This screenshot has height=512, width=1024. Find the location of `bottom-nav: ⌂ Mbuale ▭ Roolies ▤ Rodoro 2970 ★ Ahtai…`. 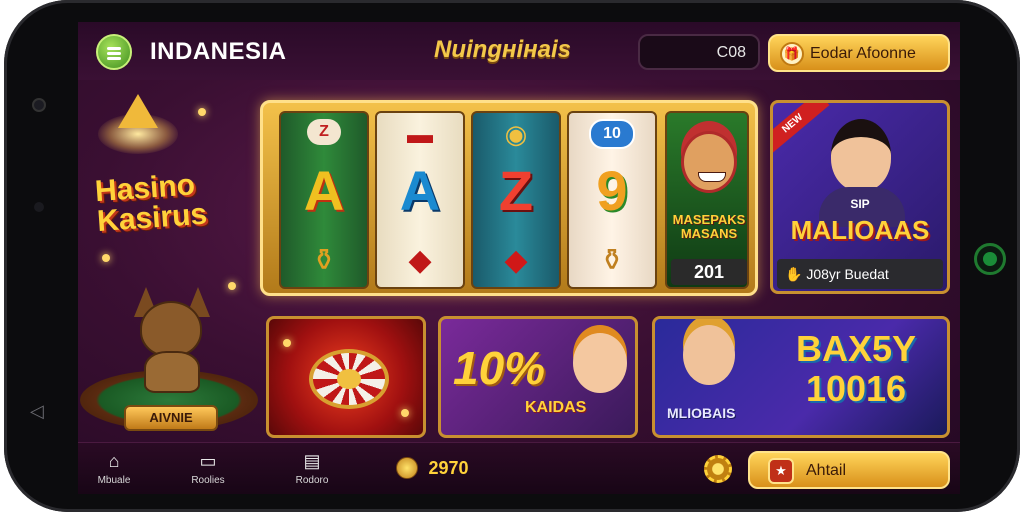

bottom-nav: ⌂ Mbuale ▭ Roolies ▤ Rodoro 2970 ★ Ahtai… is located at coordinates (519, 468).